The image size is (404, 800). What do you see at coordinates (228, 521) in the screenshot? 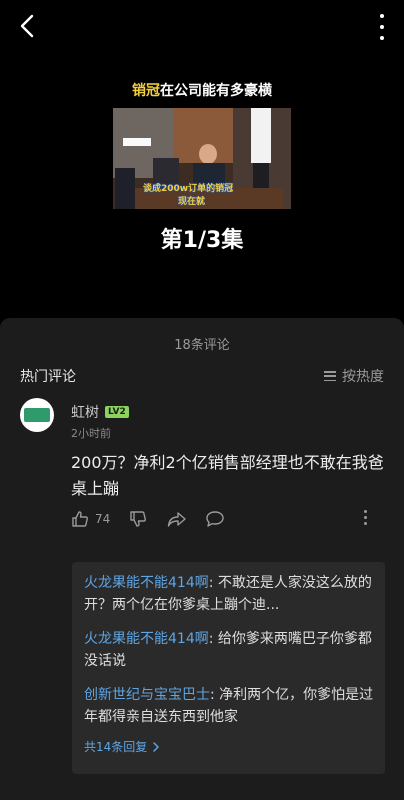
I see `comment-actions: 74` at bounding box center [228, 521].